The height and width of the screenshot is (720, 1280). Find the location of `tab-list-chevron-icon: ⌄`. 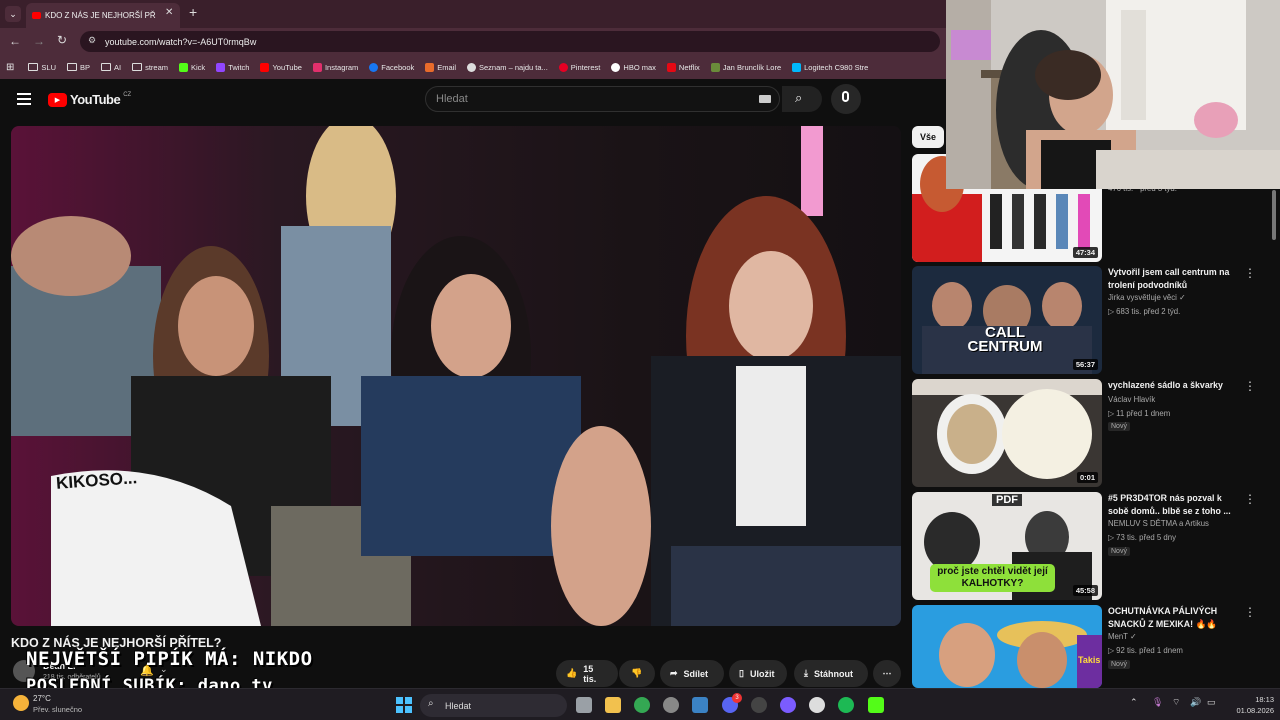

tab-list-chevron-icon: ⌄ is located at coordinates (13, 14).